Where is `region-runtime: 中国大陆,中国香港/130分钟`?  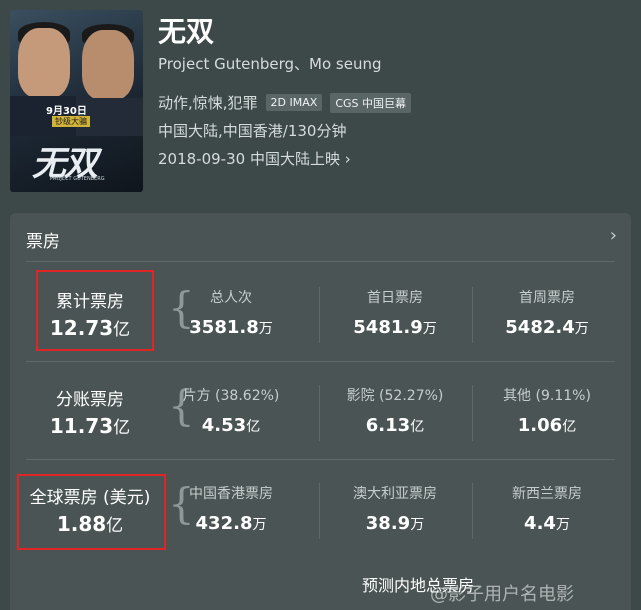
region-runtime: 中国大陆,中国香港/130分钟 is located at coordinates (252, 131).